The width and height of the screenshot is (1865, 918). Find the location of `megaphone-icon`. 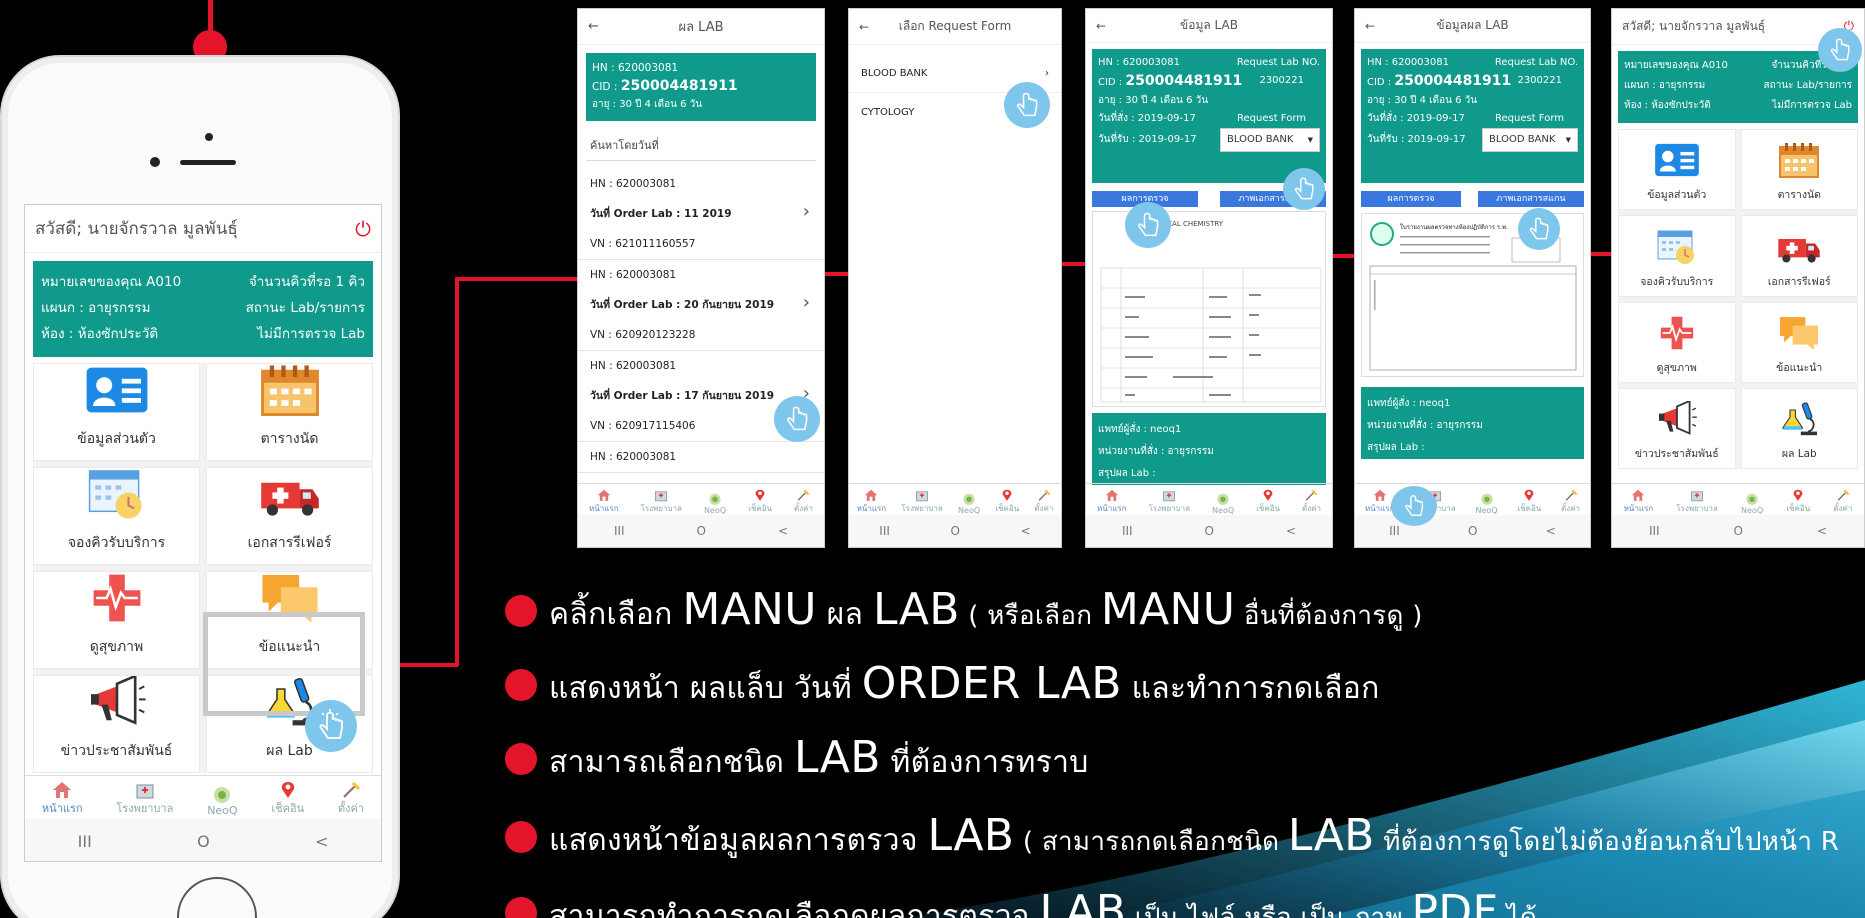

megaphone-icon is located at coordinates (117, 702).